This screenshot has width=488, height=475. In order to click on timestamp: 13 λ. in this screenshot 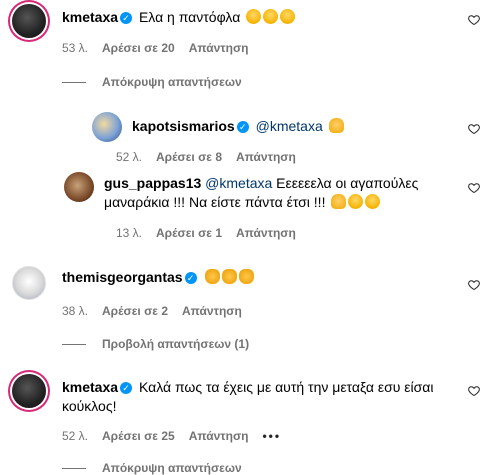, I will do `click(129, 233)`.